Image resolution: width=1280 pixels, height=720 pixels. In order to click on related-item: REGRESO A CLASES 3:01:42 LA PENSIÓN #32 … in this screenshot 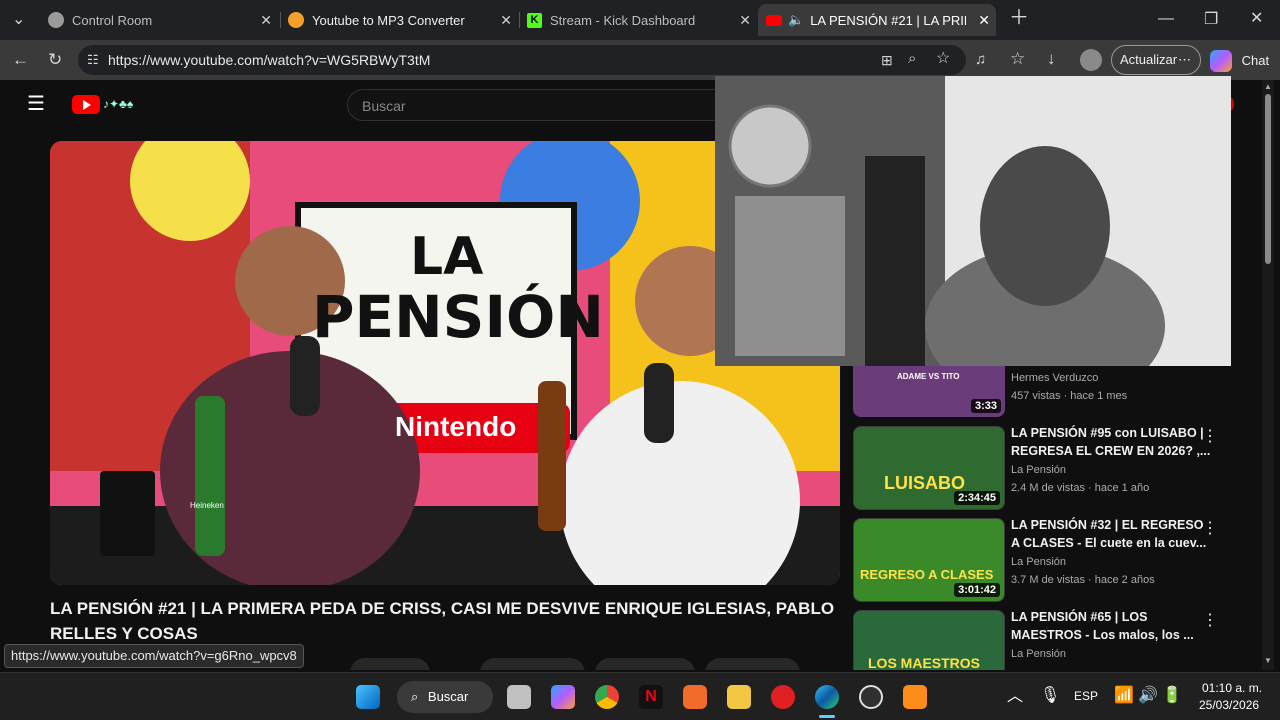, I will do `click(1052, 560)`.